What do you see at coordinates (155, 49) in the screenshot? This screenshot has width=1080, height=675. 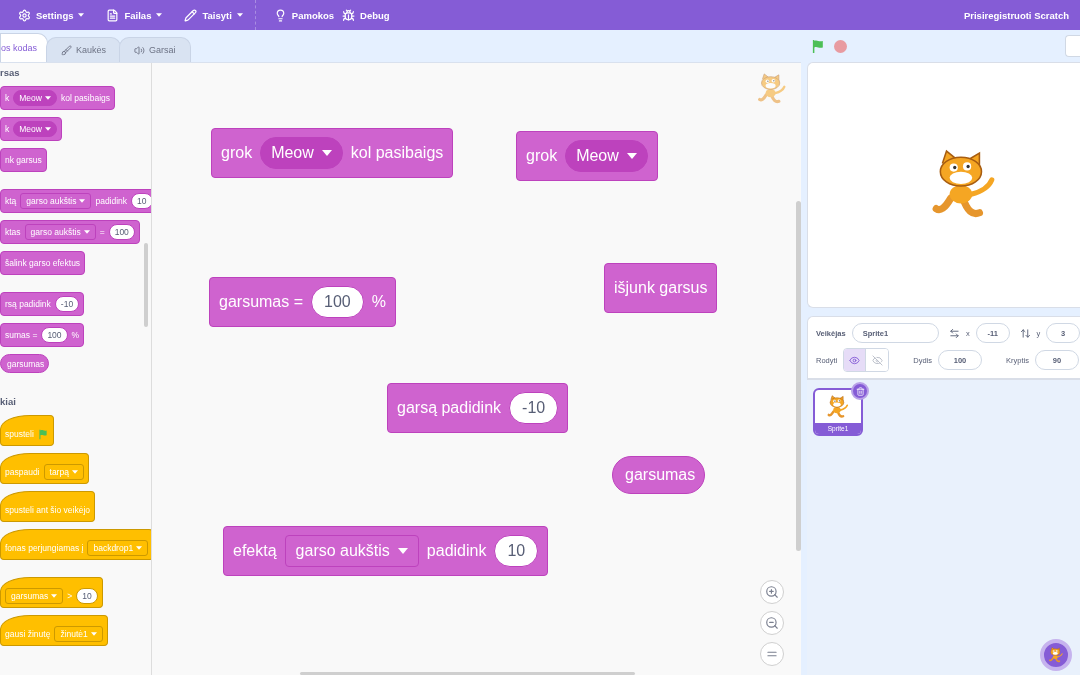 I see `editor-tab: Garsai` at bounding box center [155, 49].